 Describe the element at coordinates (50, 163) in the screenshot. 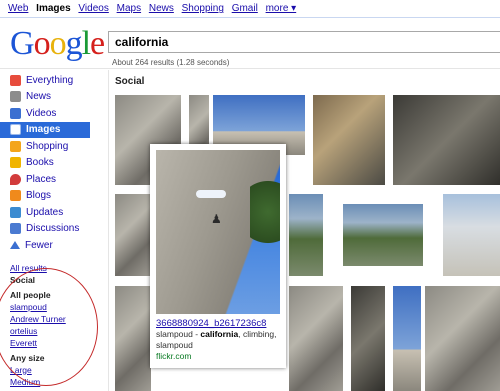

I see `sidebar-item-books: Books` at that location.